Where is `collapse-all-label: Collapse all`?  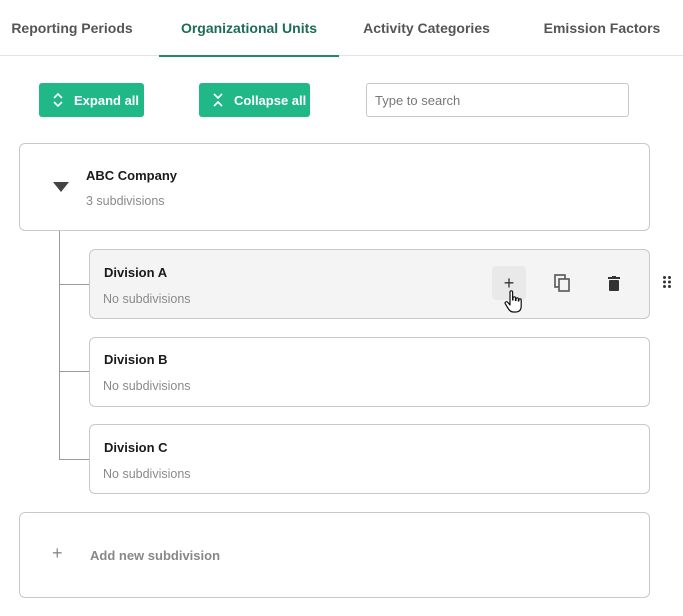
collapse-all-label: Collapse all is located at coordinates (270, 100).